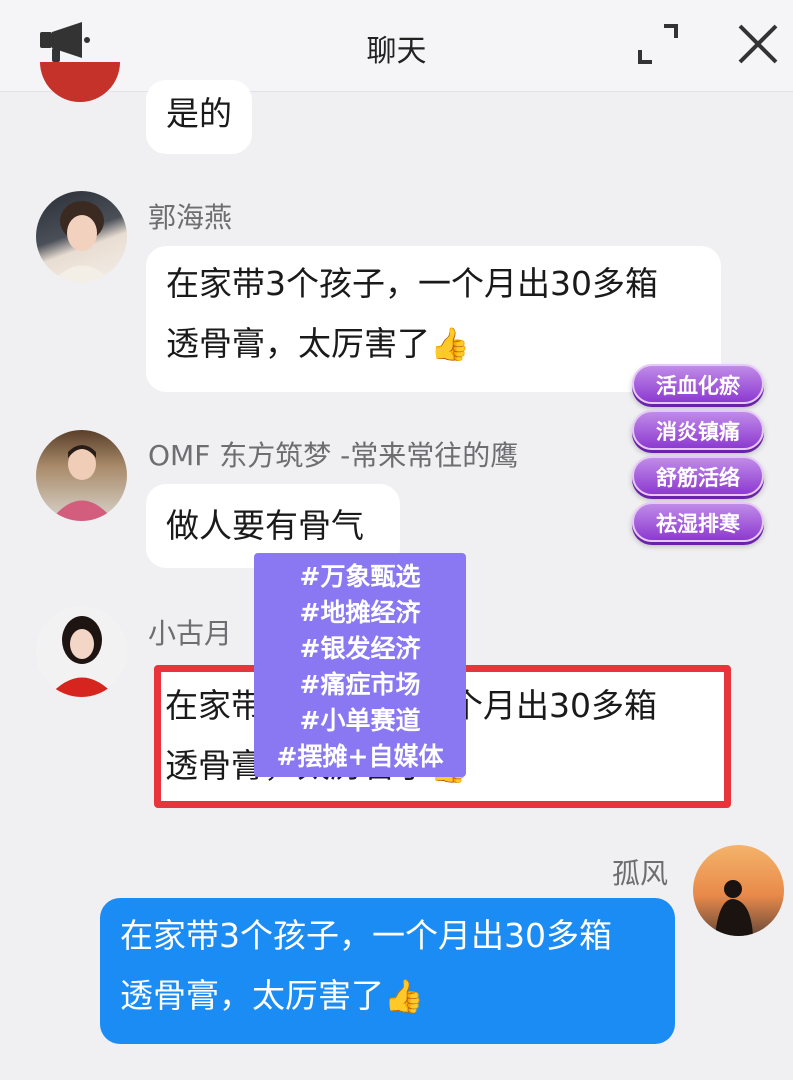 The height and width of the screenshot is (1080, 793). What do you see at coordinates (360, 612) in the screenshot?
I see `hashtag: #地摊经济` at bounding box center [360, 612].